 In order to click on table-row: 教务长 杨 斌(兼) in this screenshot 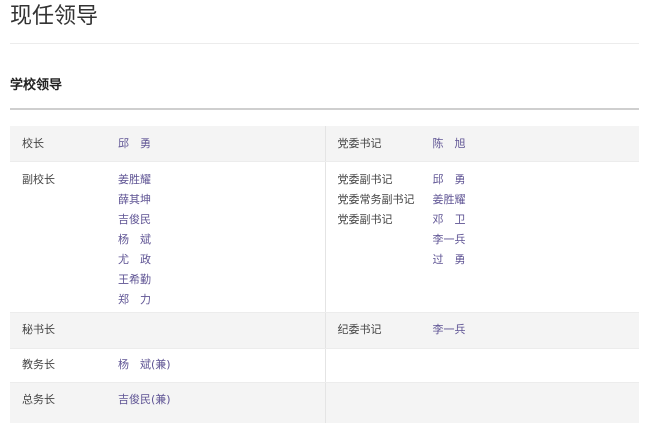, I will do `click(324, 366)`.